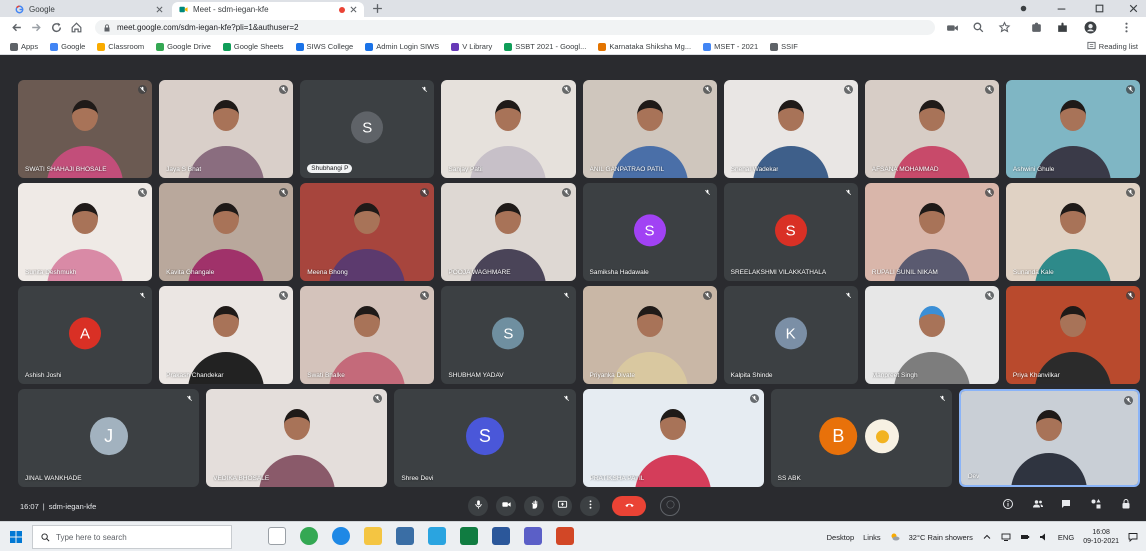  I want to click on participant-tile: Priyanka Divate, so click(649, 335).